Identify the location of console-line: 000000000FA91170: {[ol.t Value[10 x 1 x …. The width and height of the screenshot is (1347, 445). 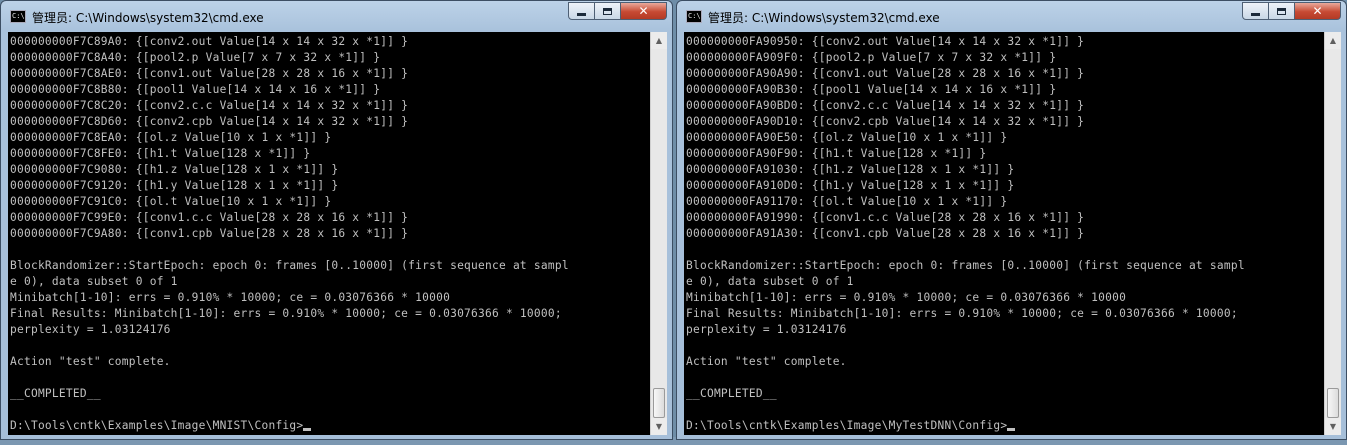
(847, 201).